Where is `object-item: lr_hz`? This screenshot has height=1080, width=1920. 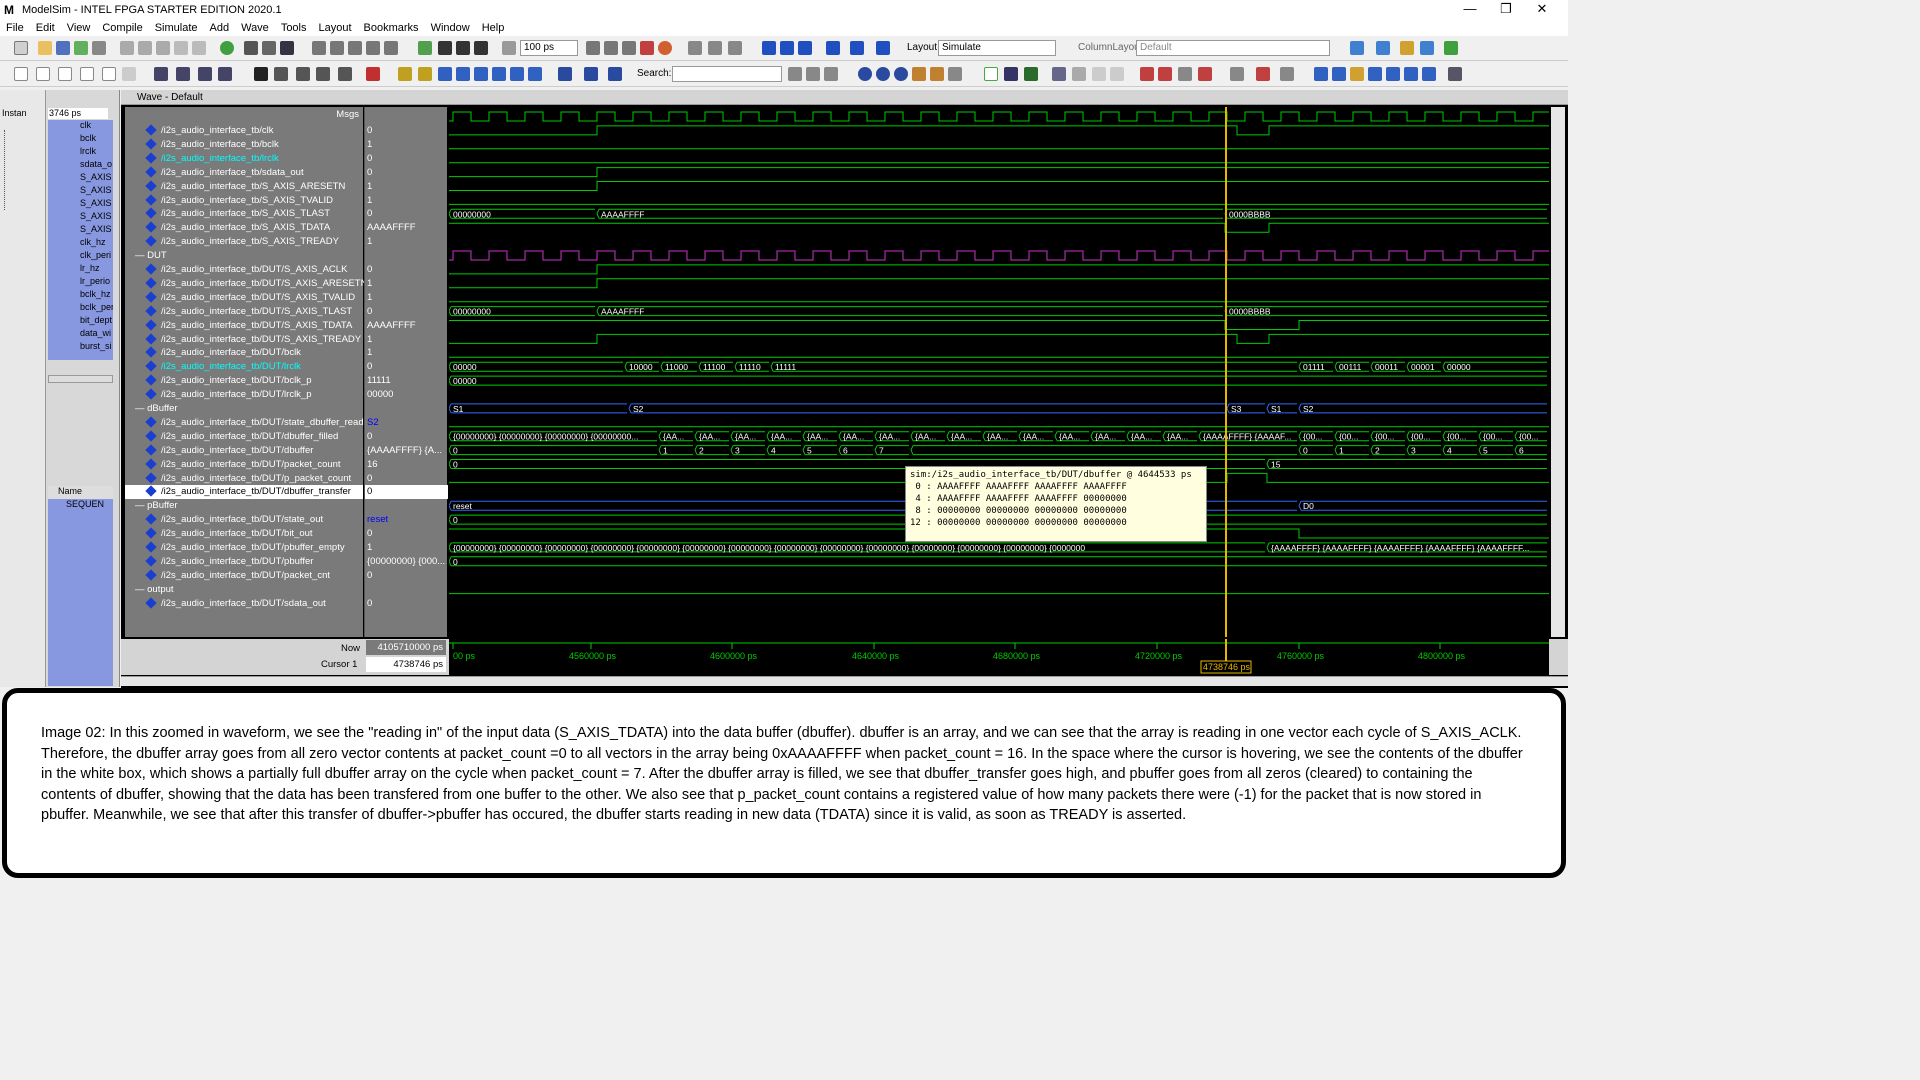
object-item: lr_hz is located at coordinates (80, 269).